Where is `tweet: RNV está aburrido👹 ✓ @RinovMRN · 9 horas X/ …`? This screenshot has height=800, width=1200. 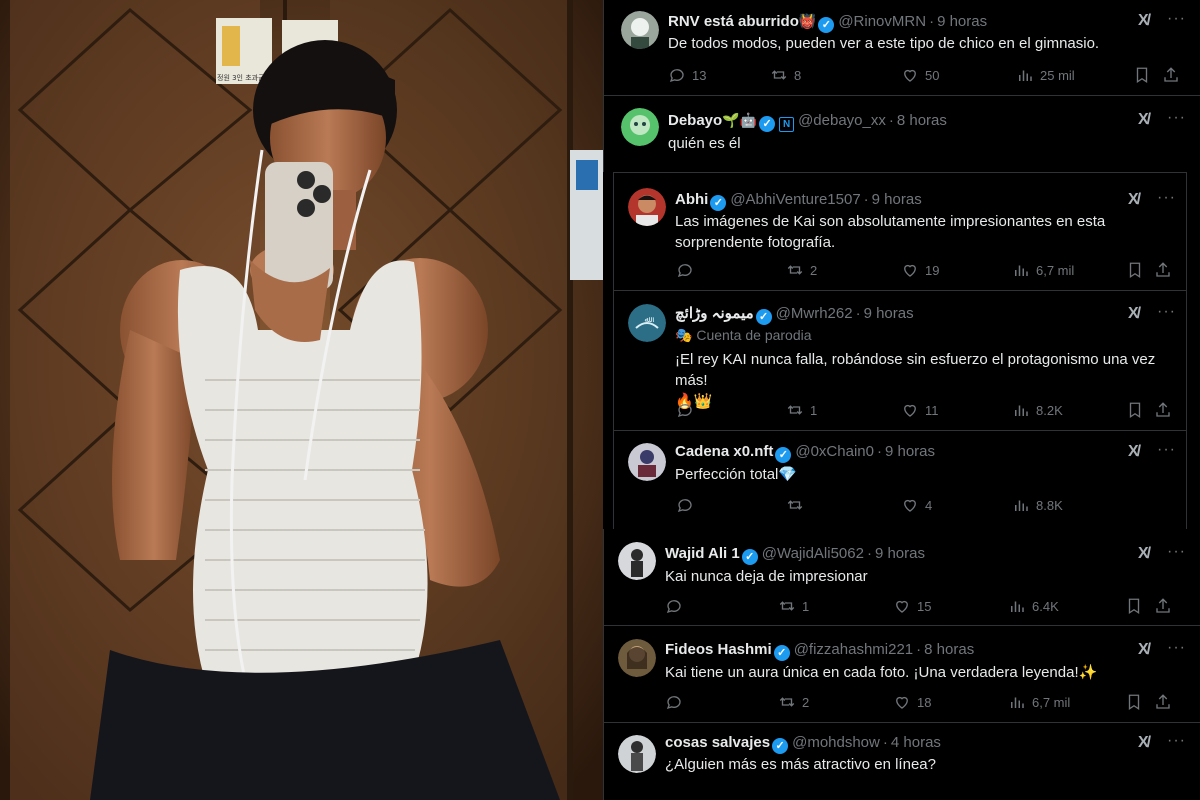
tweet: RNV está aburrido👹 ✓ @RinovMRN · 9 horas X/ … is located at coordinates (902, 48).